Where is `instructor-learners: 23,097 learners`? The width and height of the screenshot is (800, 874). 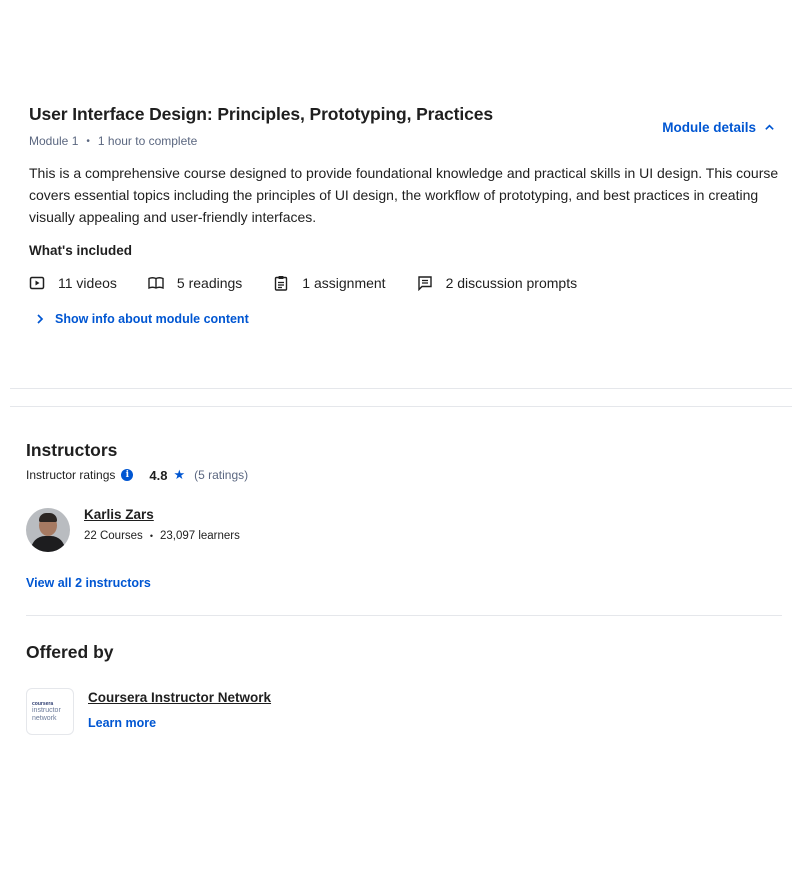 instructor-learners: 23,097 learners is located at coordinates (199, 536).